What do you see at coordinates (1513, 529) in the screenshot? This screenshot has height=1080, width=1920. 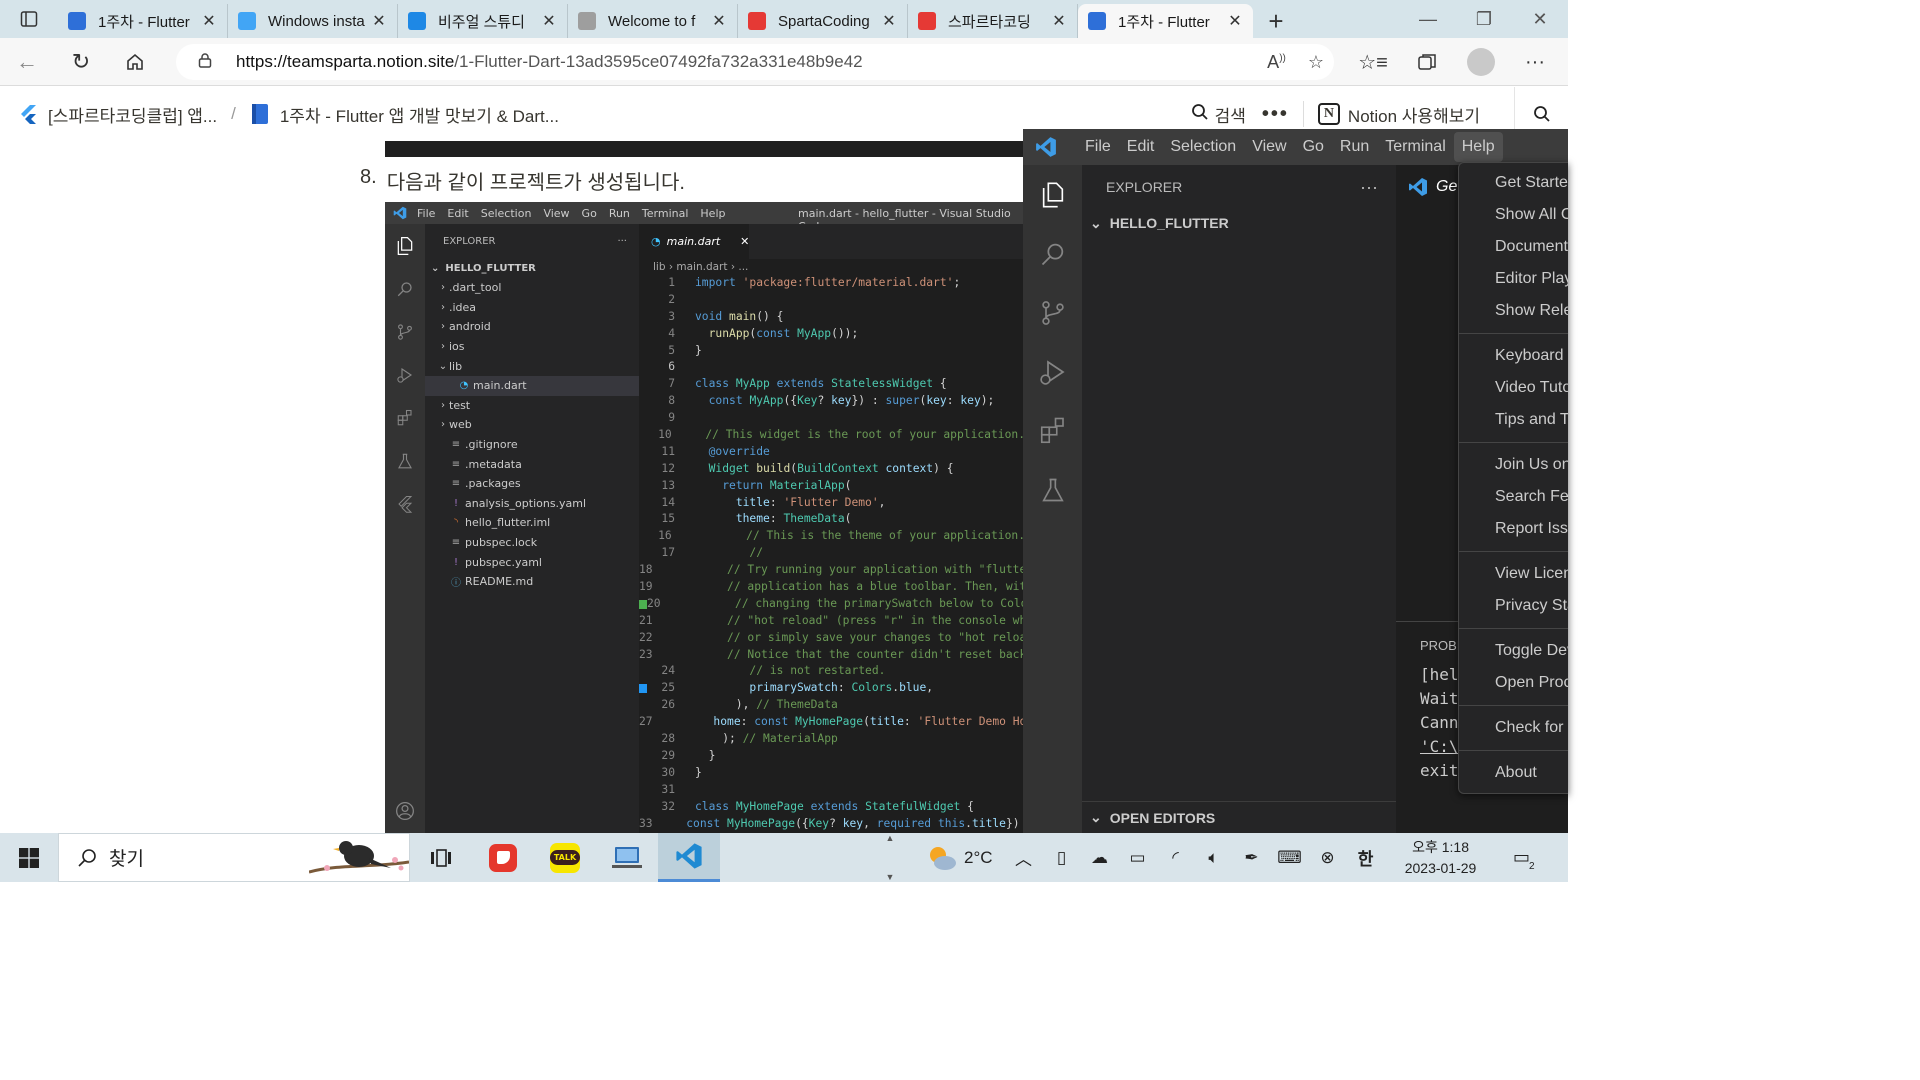 I see `help-menu-item: Report Issue` at bounding box center [1513, 529].